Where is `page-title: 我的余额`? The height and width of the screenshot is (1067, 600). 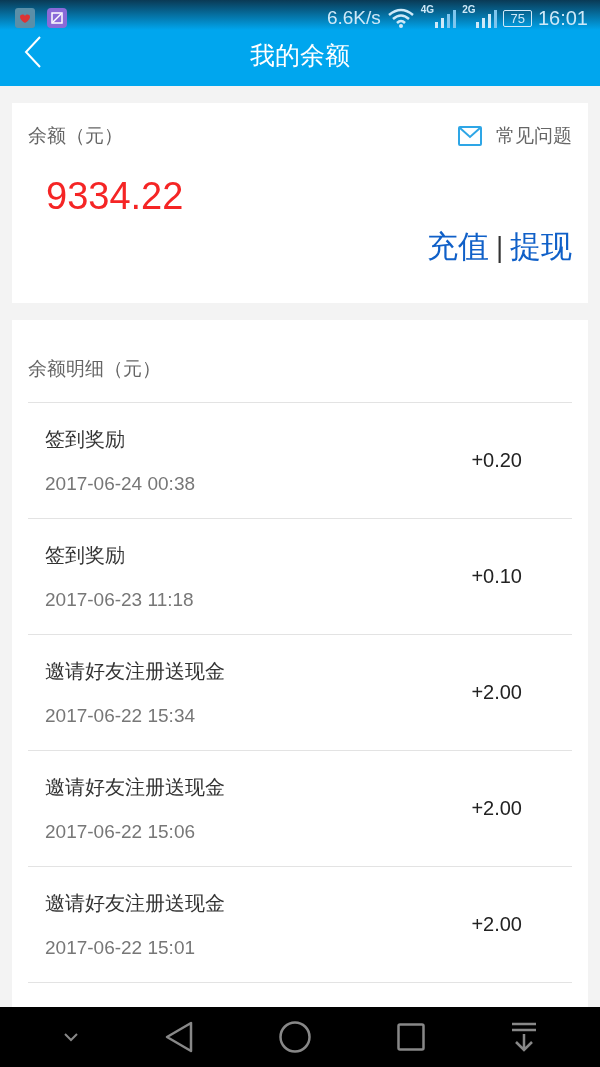
page-title: 我的余额 is located at coordinates (300, 55).